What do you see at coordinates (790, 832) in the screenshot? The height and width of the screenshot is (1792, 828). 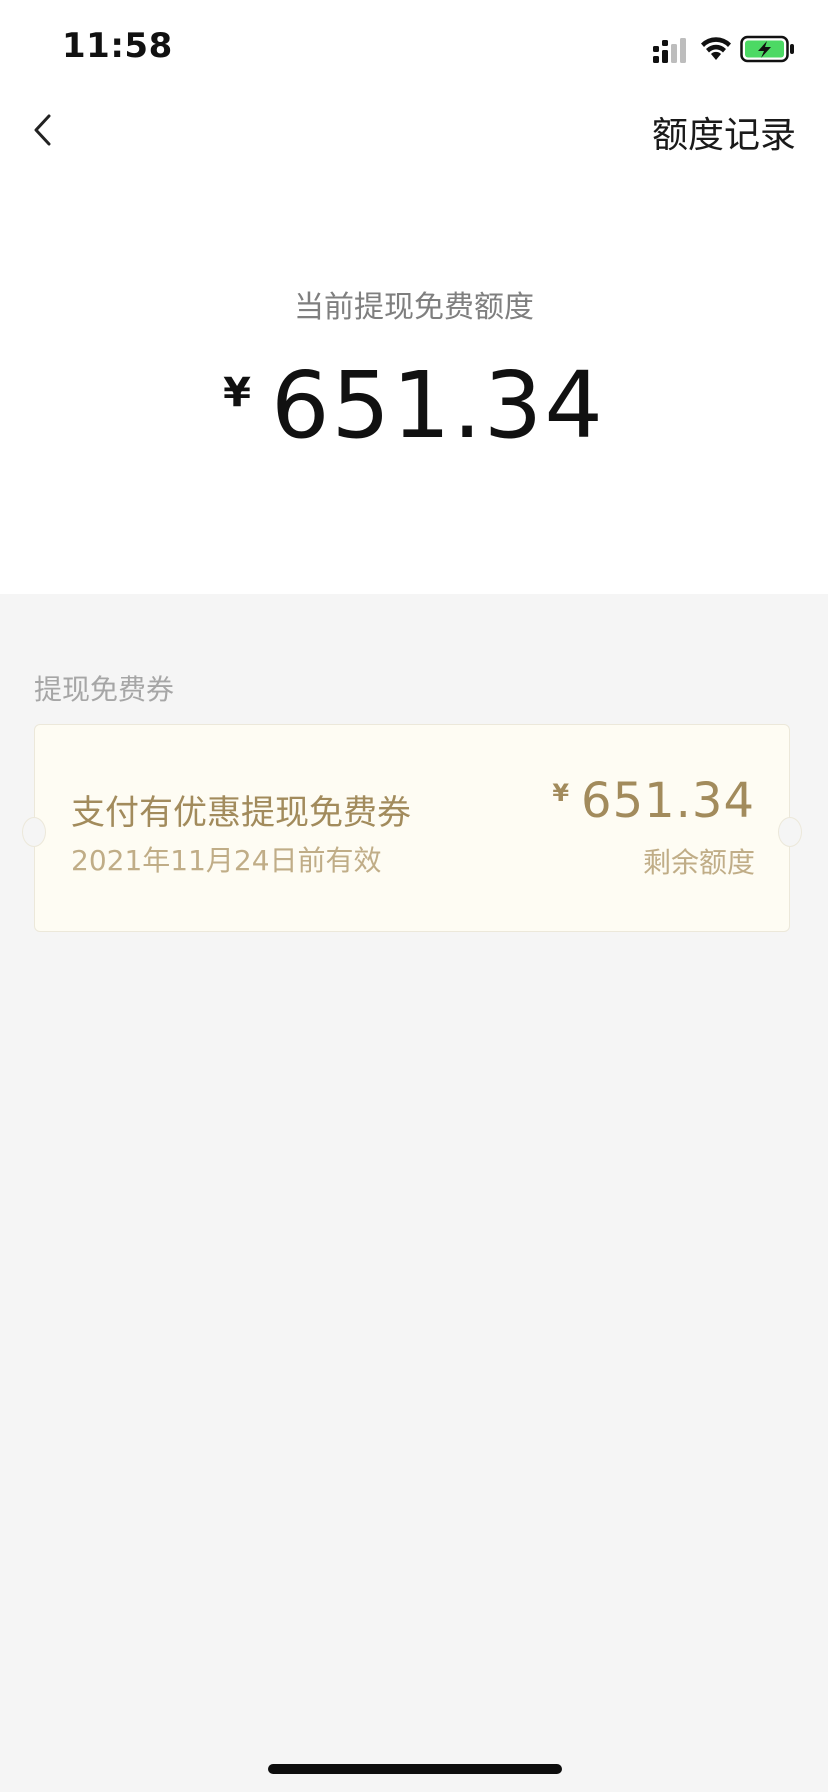 I see `coupon-notch-right` at bounding box center [790, 832].